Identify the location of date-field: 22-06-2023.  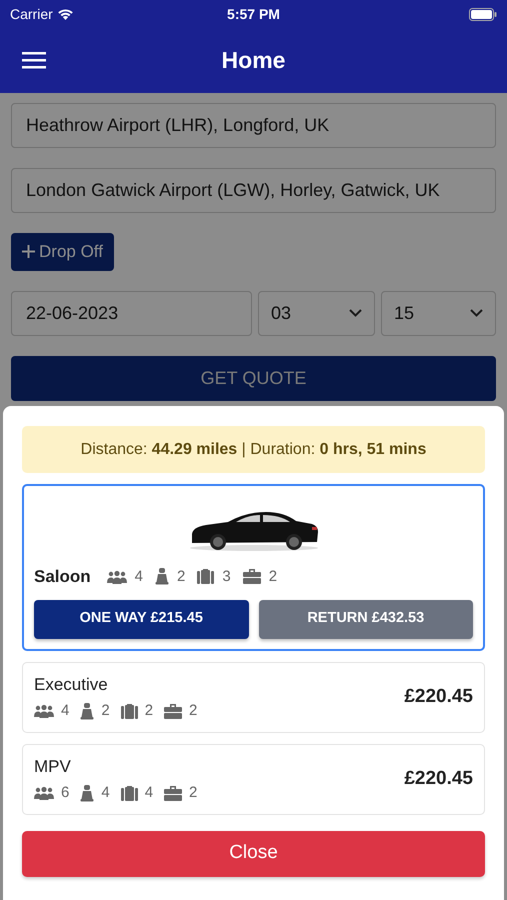
(131, 313).